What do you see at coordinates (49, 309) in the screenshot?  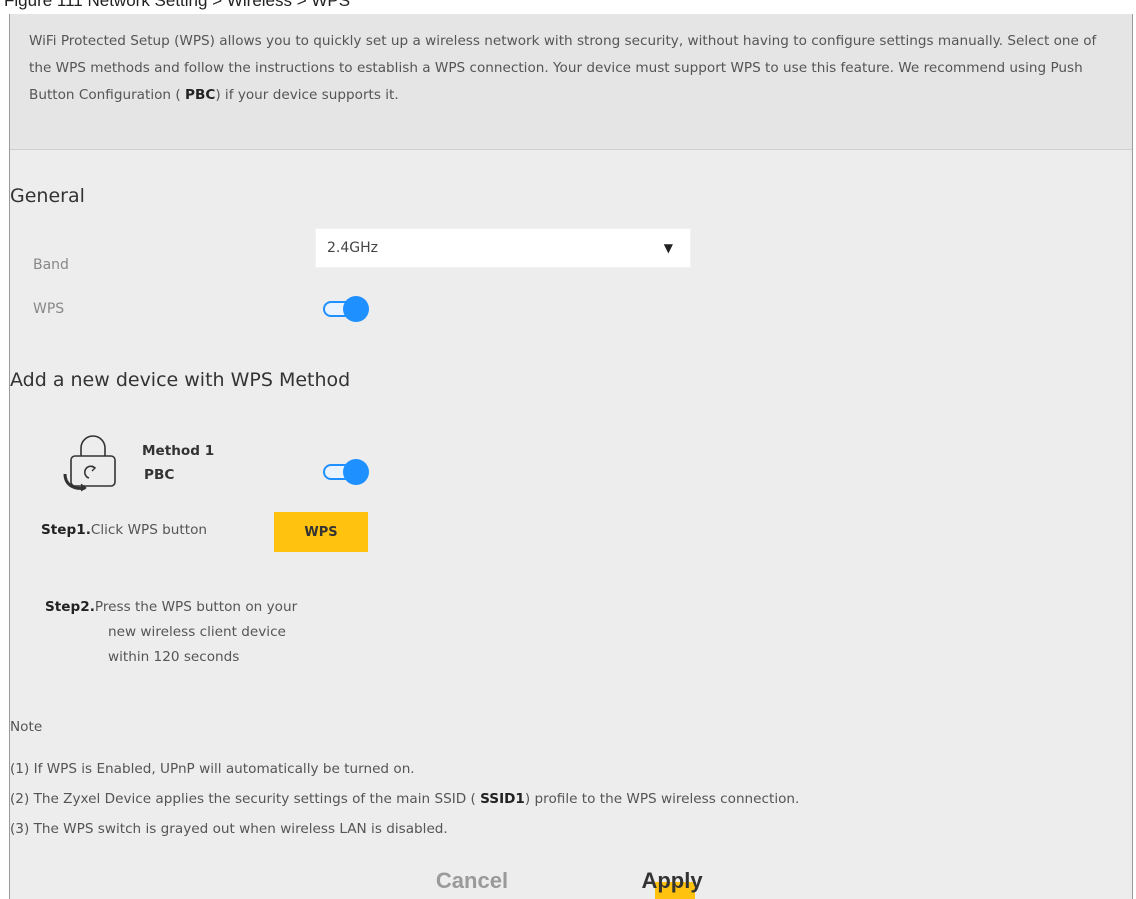 I see `wps-label: WPS` at bounding box center [49, 309].